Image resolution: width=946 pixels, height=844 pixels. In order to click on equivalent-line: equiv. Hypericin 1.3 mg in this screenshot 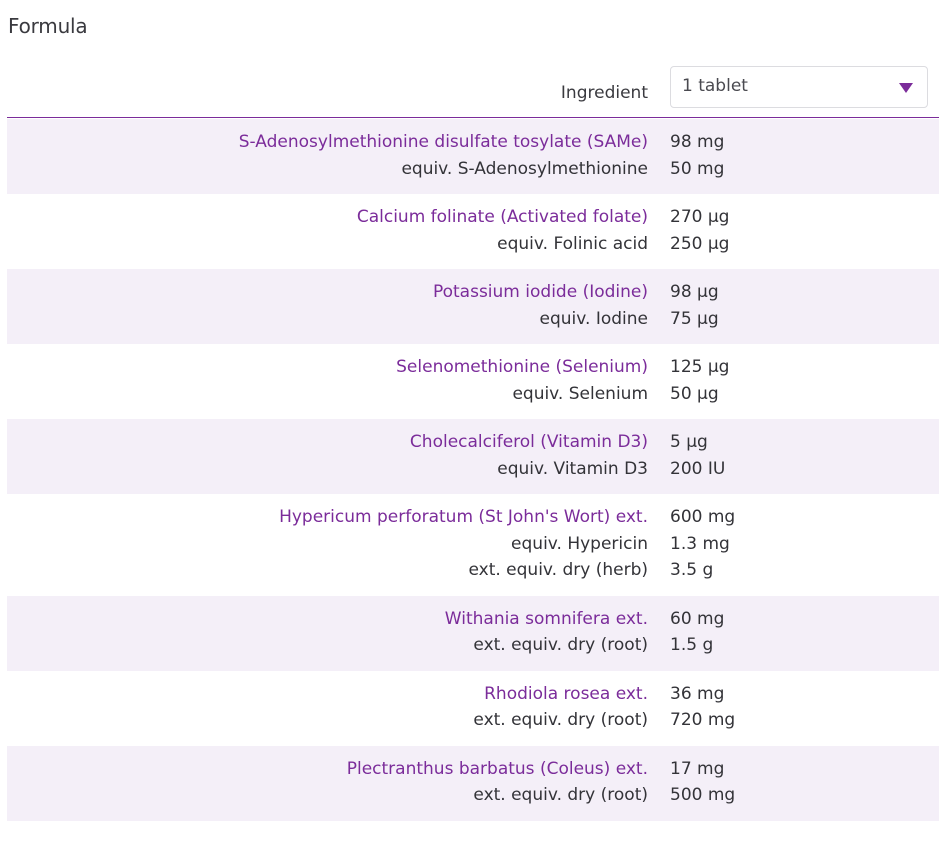, I will do `click(473, 544)`.